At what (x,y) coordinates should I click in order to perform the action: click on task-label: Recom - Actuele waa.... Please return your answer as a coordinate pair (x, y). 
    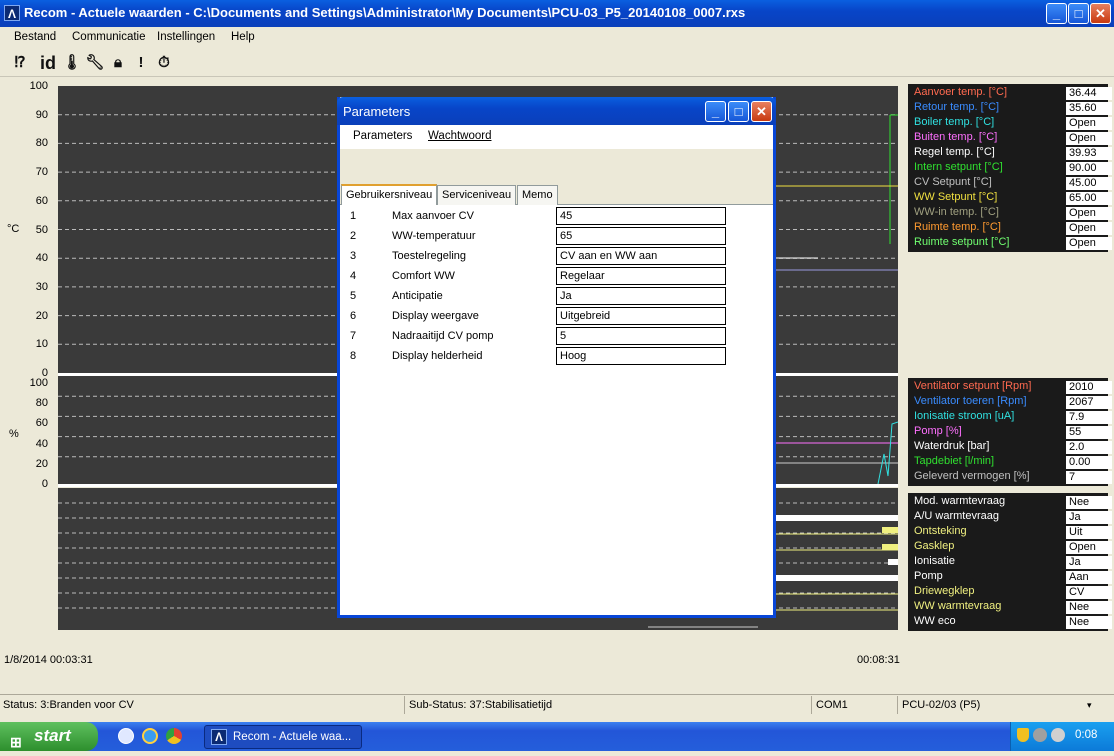
    Looking at the image, I should click on (292, 737).